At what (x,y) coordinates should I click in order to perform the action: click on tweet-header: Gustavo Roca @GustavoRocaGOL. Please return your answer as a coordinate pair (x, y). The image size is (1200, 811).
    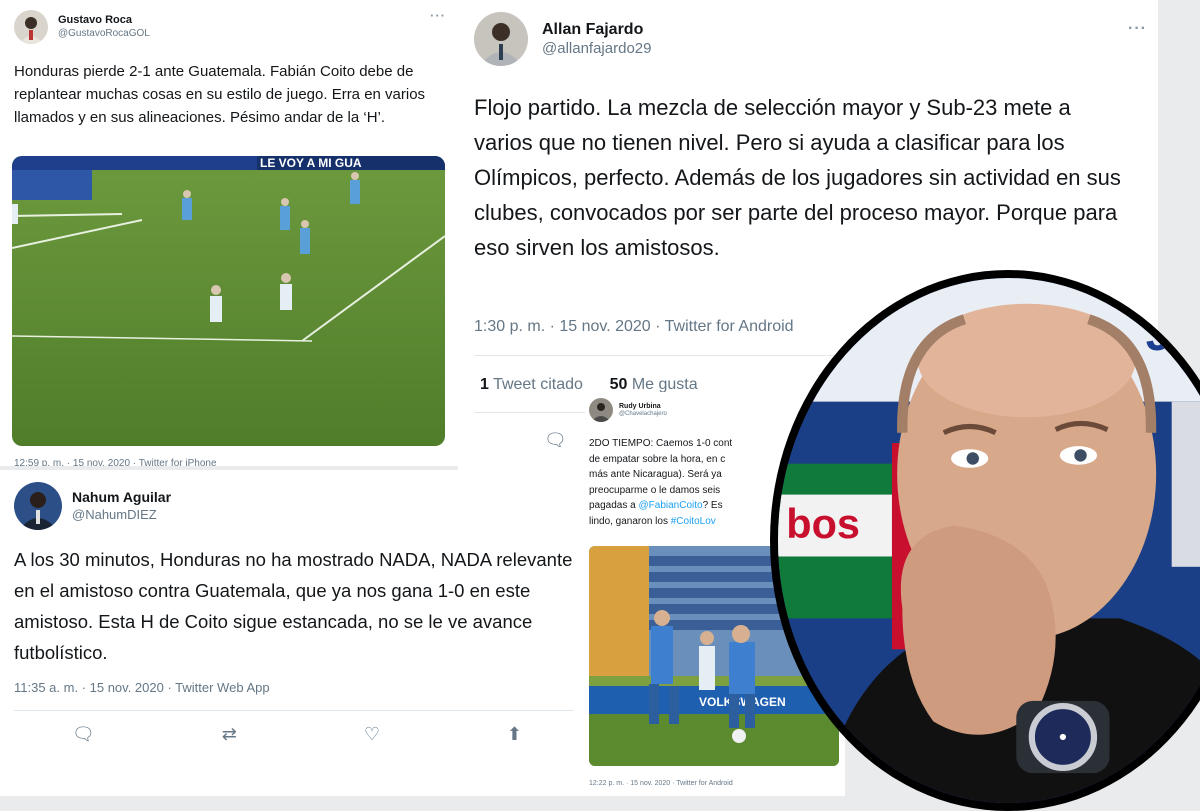
    Looking at the image, I should click on (82, 27).